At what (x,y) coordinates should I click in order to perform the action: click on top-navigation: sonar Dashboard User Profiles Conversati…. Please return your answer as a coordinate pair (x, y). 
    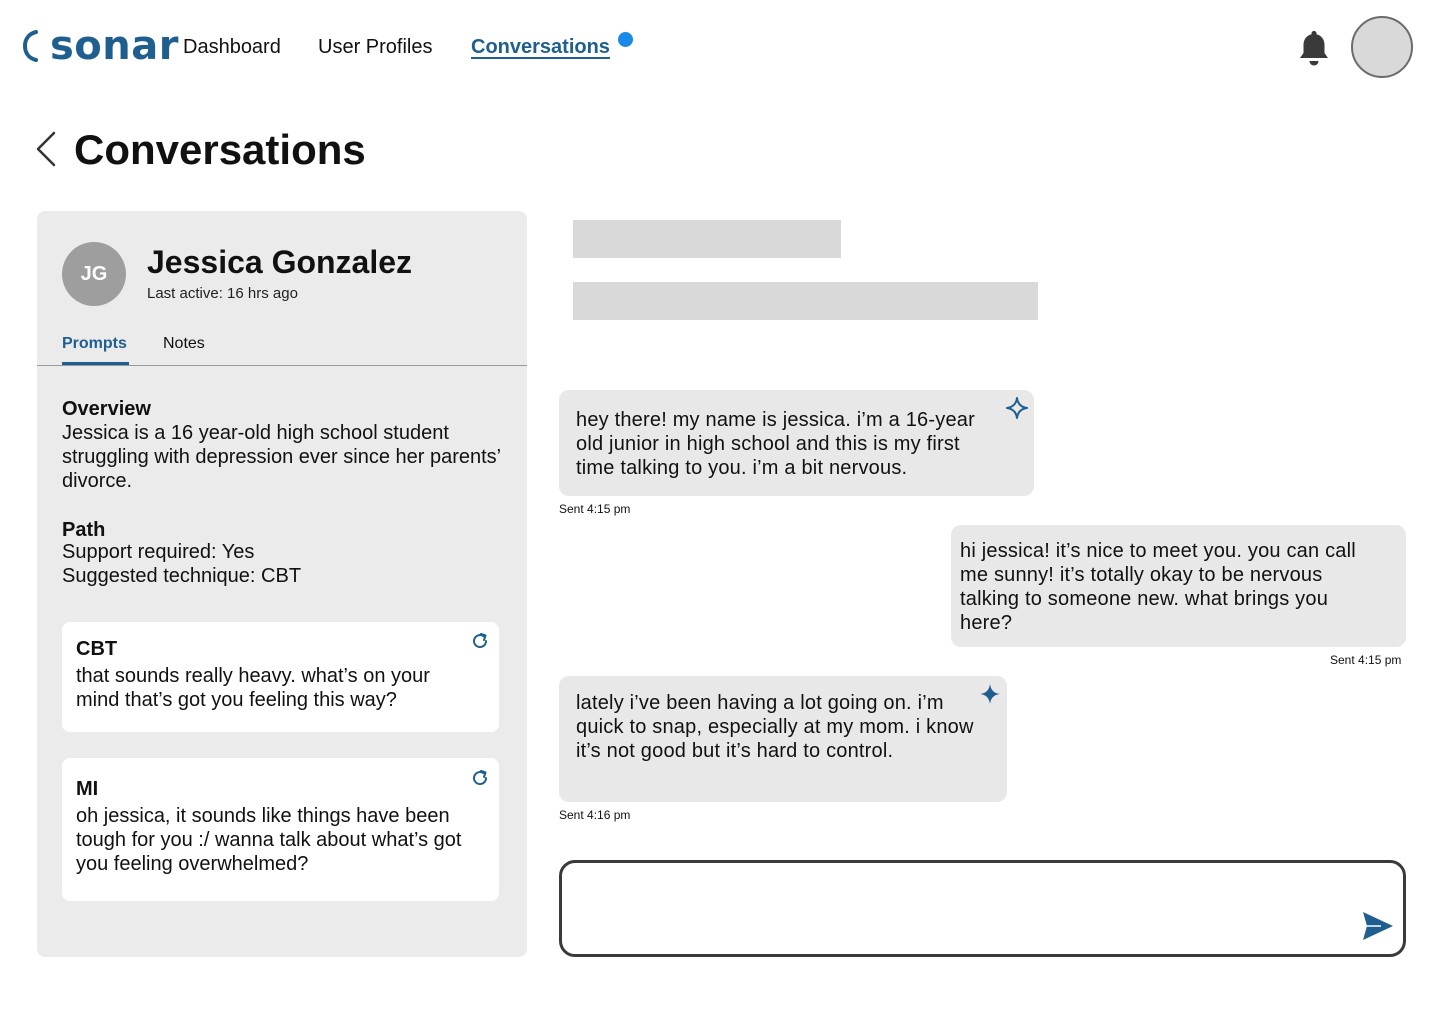
    Looking at the image, I should click on (720, 48).